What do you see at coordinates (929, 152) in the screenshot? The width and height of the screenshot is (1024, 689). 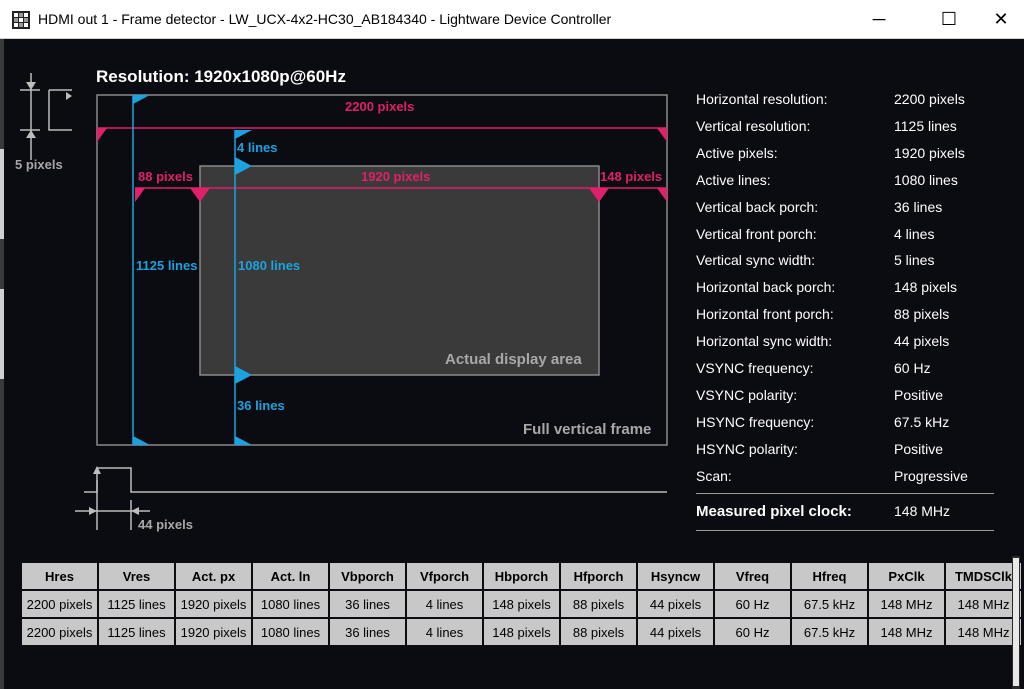 I see `info-value: 1920 pixels` at bounding box center [929, 152].